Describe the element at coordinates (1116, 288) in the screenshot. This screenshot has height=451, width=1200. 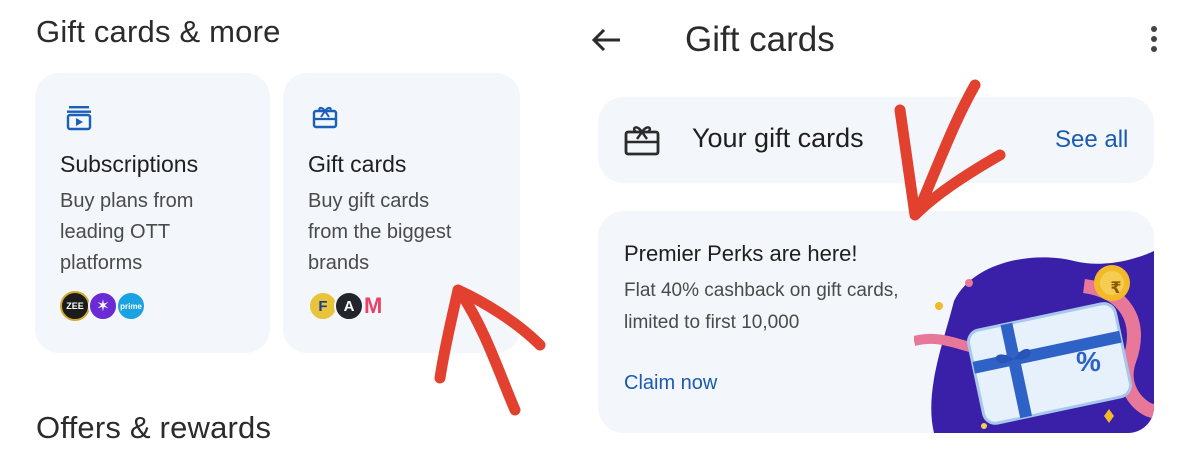
I see `rupee-coin-icon: ₹` at that location.